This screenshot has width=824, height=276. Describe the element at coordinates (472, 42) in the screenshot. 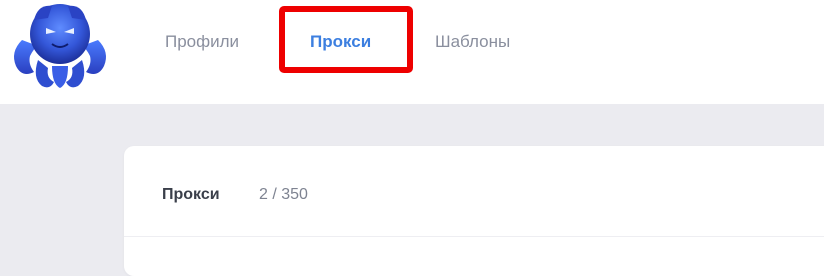

I see `tab-templates: Шаблоны` at that location.